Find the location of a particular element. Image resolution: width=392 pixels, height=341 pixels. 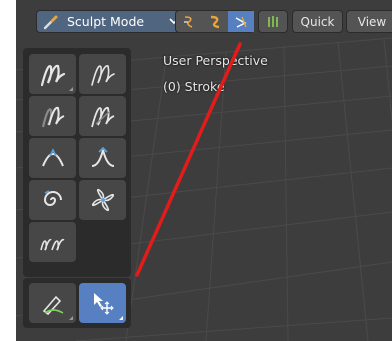

tool-smooth is located at coordinates (52, 116).